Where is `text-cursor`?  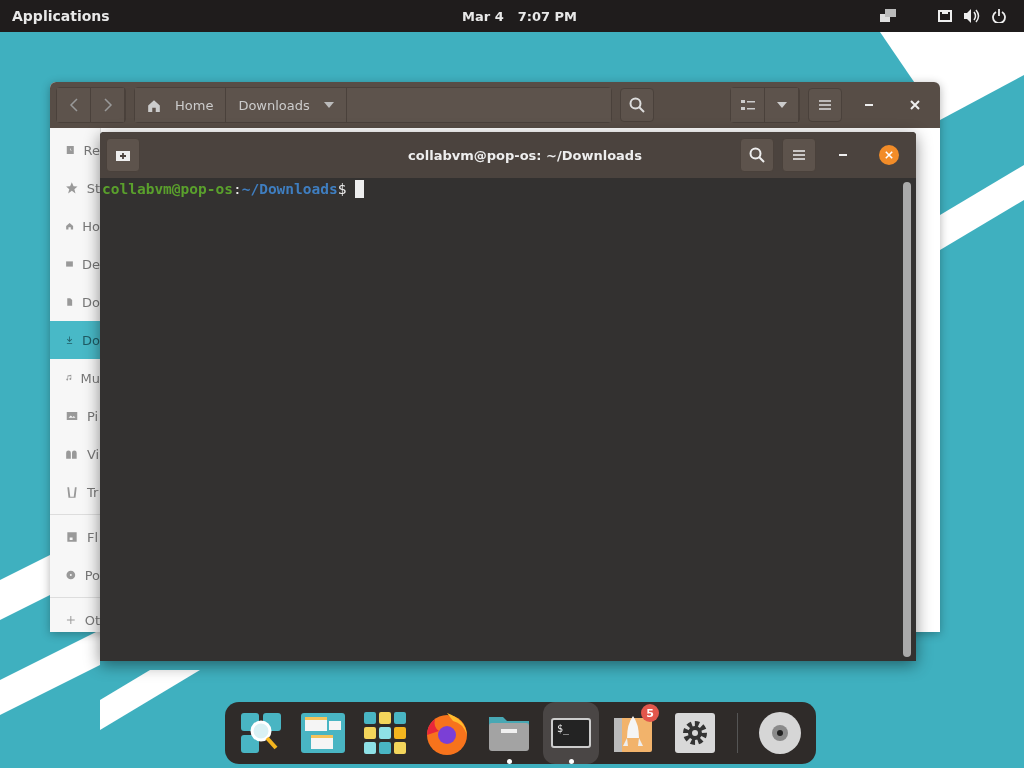 text-cursor is located at coordinates (360, 189).